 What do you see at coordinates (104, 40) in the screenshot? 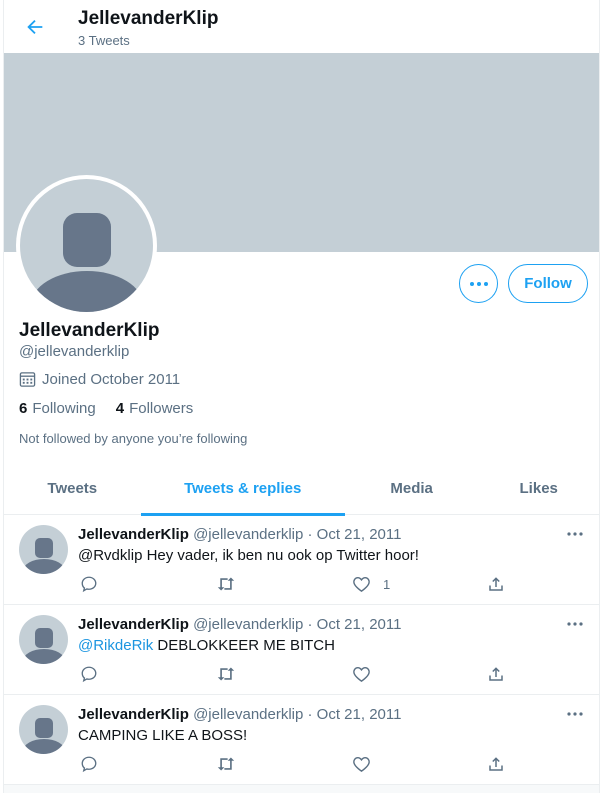
I see `header-tweet-count: 3 Tweets` at bounding box center [104, 40].